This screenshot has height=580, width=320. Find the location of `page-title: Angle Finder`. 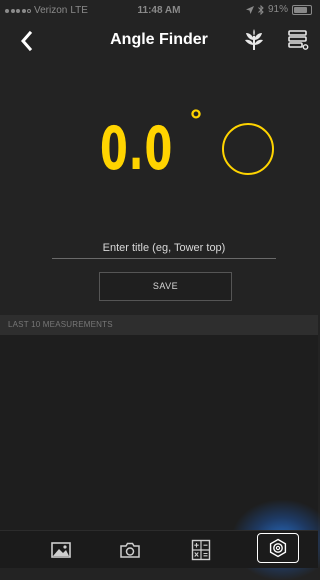

page-title: Angle Finder is located at coordinates (159, 39).